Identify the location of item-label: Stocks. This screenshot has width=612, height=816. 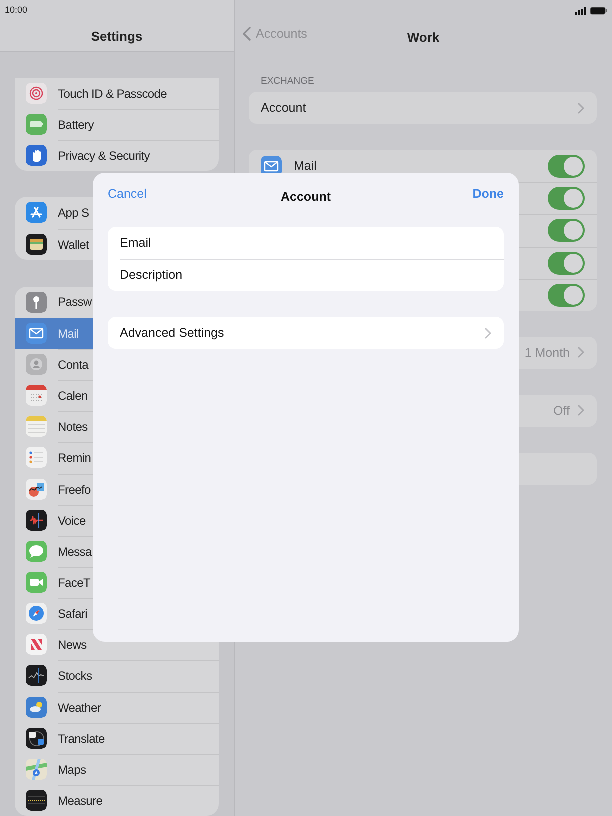
(75, 677).